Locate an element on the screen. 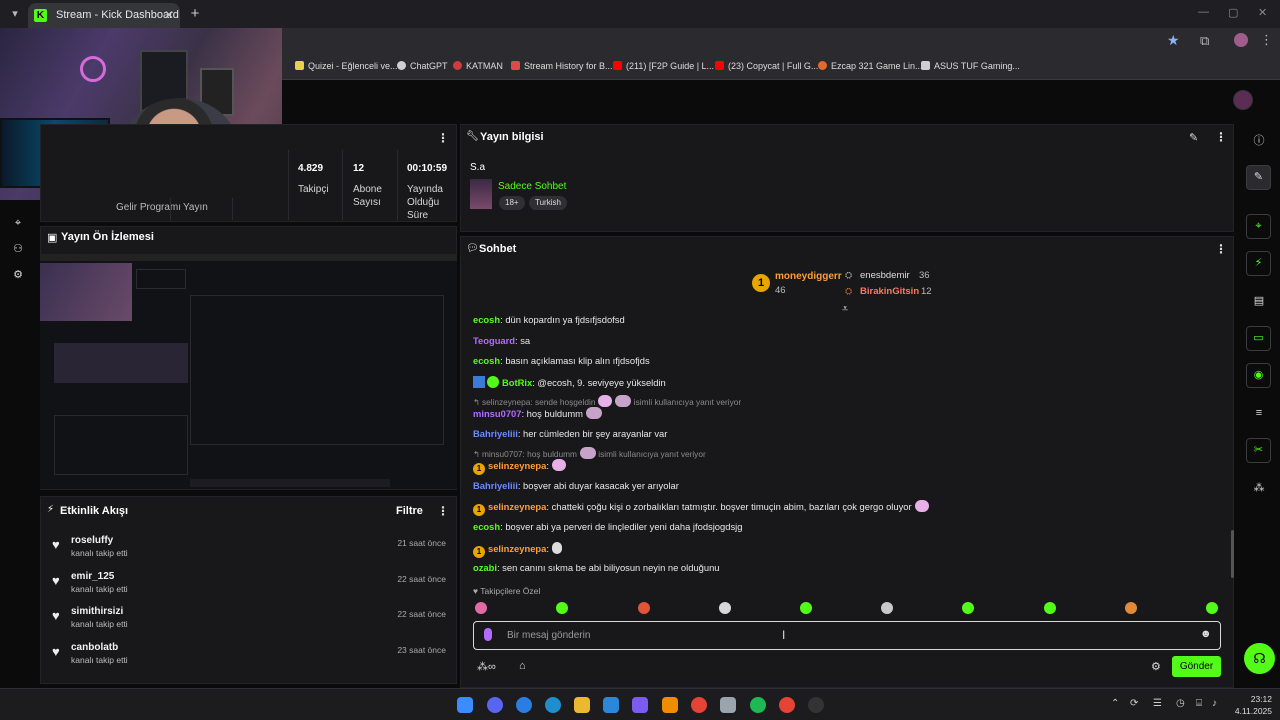 This screenshot has height=720, width=1280. activity-user: canbolatb is located at coordinates (94, 647).